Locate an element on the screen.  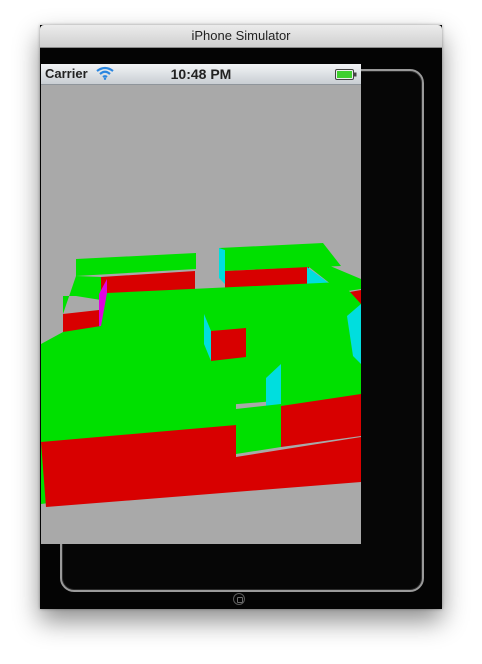
home-button is located at coordinates (239, 599).